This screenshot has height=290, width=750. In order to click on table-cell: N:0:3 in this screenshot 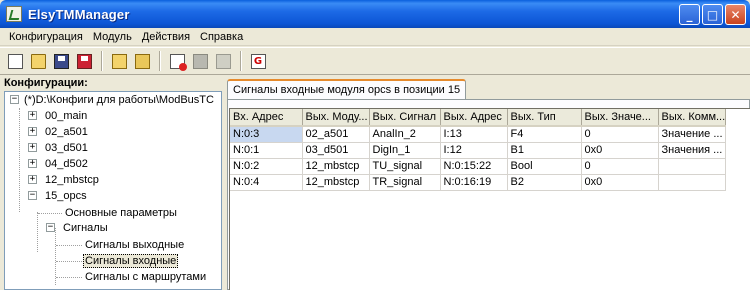, I will do `click(266, 134)`.